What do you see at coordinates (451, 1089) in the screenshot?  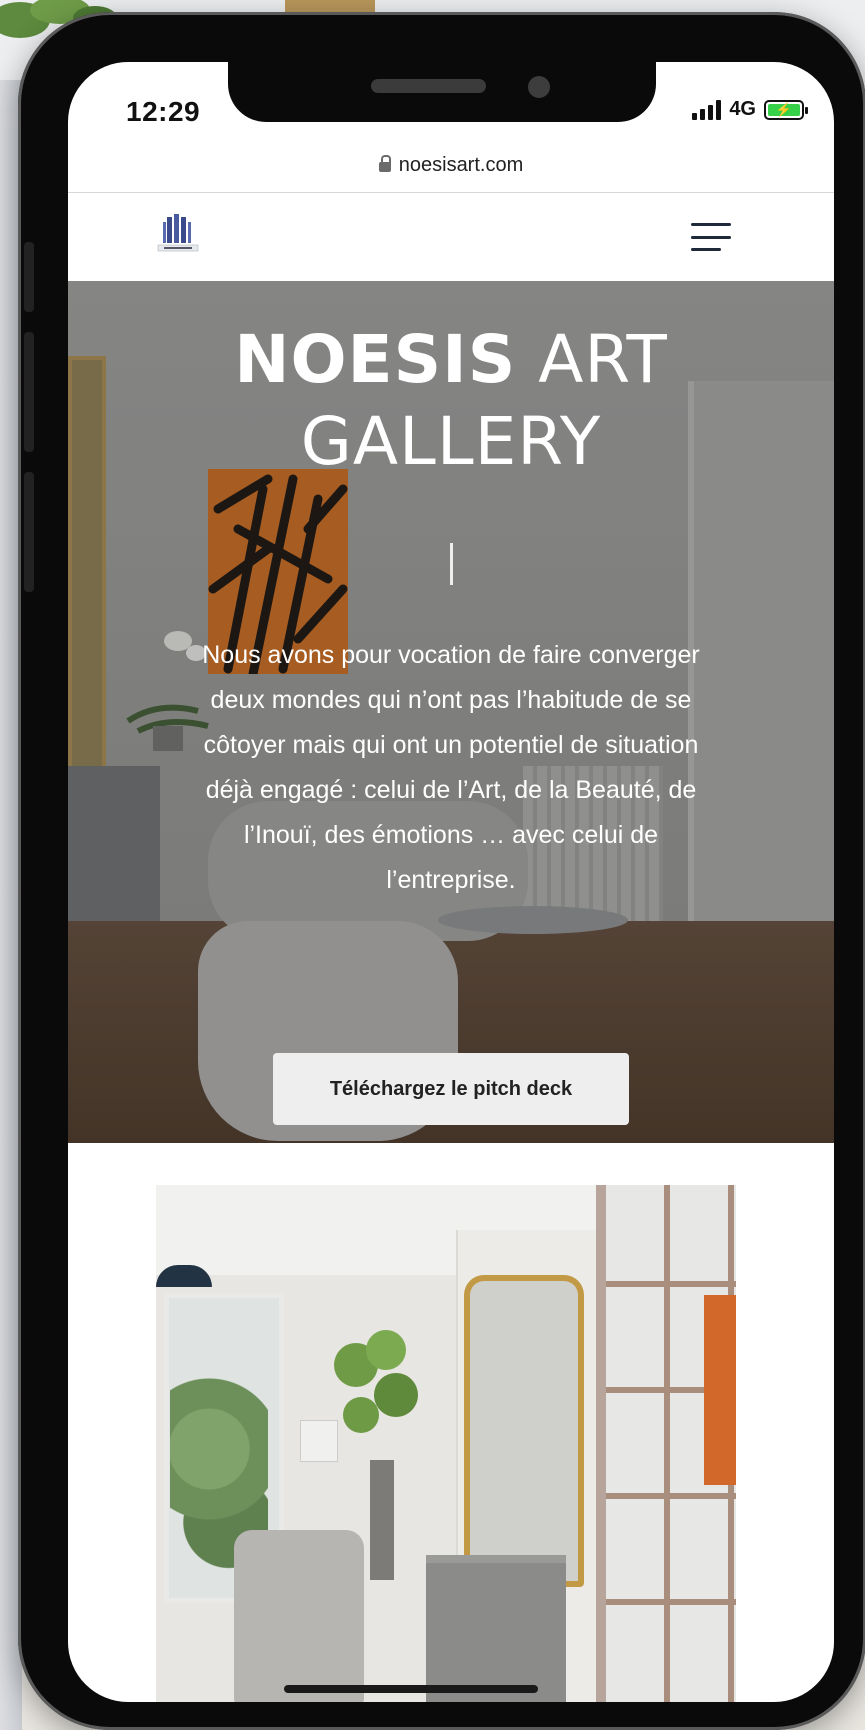 I see `download-pitch-deck-button: Téléchargez le pitch deck` at bounding box center [451, 1089].